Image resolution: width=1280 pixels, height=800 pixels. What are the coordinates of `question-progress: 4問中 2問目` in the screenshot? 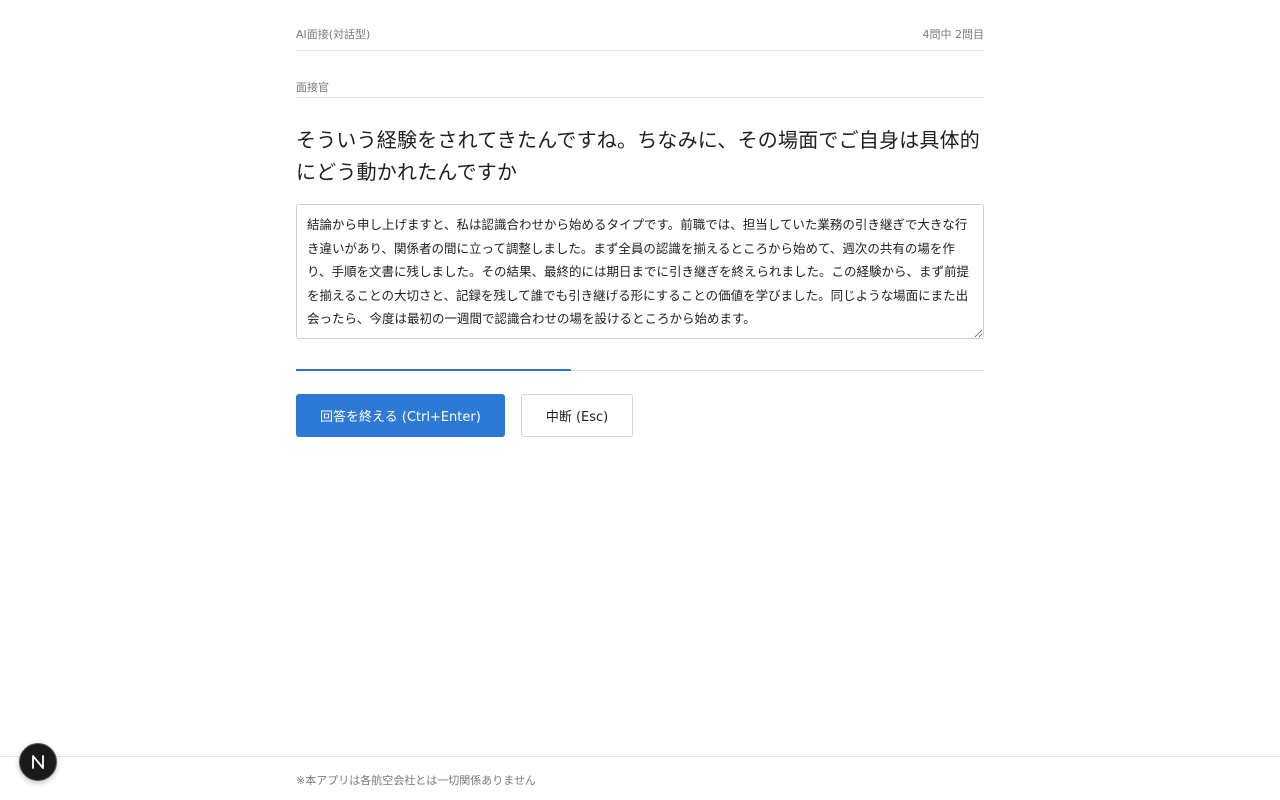 It's located at (953, 34).